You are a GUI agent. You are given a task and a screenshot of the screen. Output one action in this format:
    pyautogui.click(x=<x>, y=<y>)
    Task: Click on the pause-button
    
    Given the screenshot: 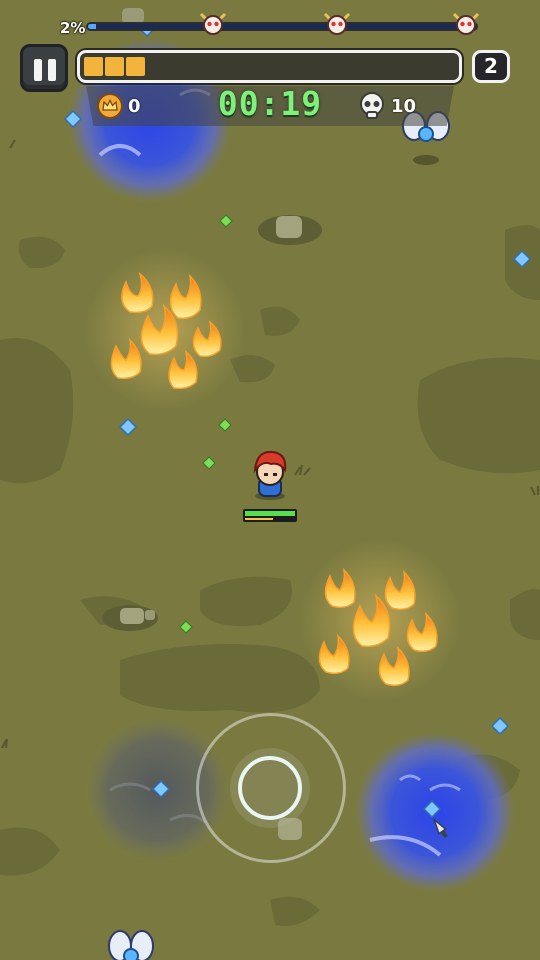 What is the action you would take?
    pyautogui.click(x=44, y=68)
    